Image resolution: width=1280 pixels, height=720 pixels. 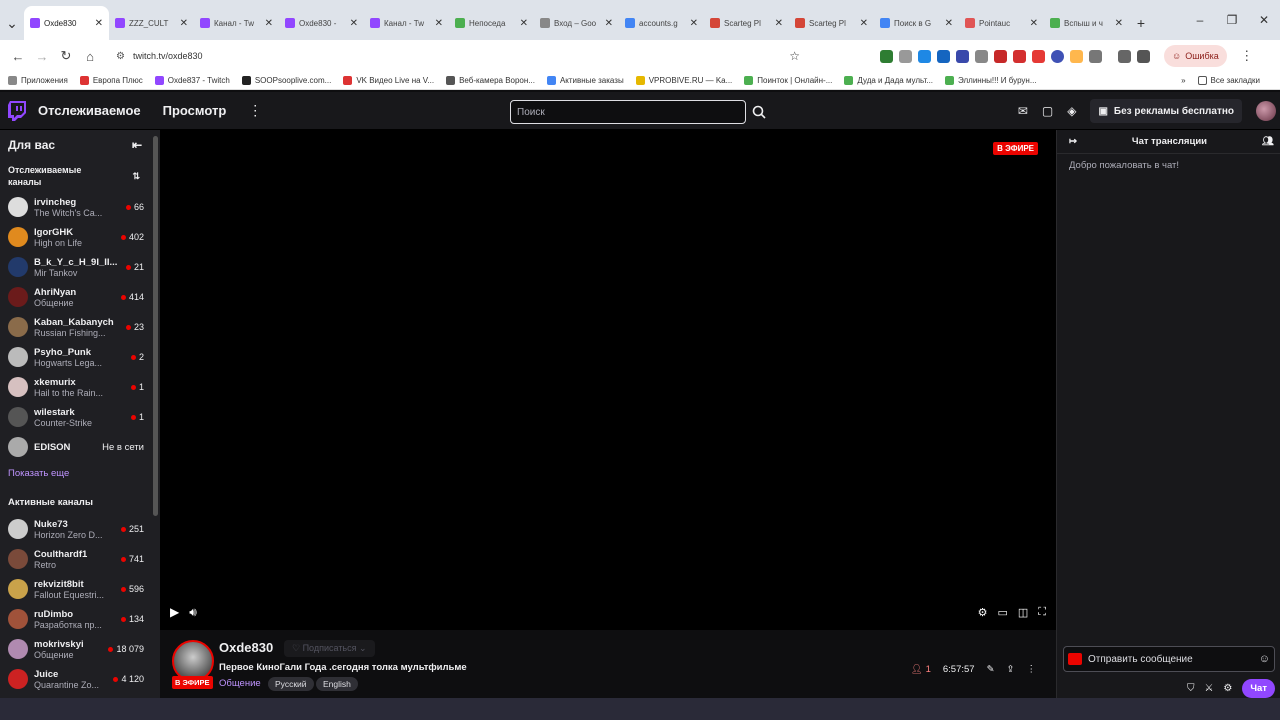 I want to click on channel-item: Juice Quarantine Zo... 4 120, so click(x=76, y=679).